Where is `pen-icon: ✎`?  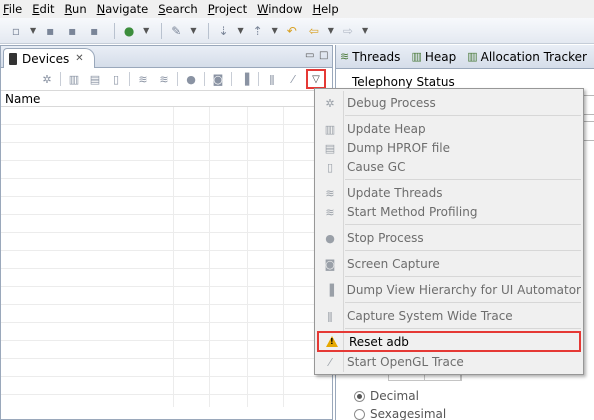 pen-icon: ✎ is located at coordinates (176, 31).